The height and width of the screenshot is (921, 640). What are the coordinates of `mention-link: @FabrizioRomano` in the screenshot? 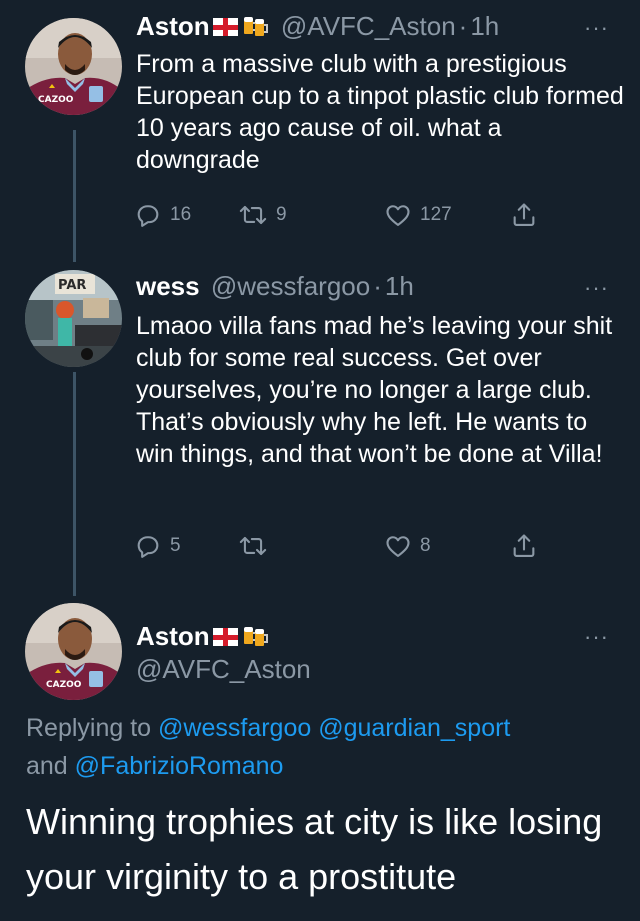 It's located at (179, 766).